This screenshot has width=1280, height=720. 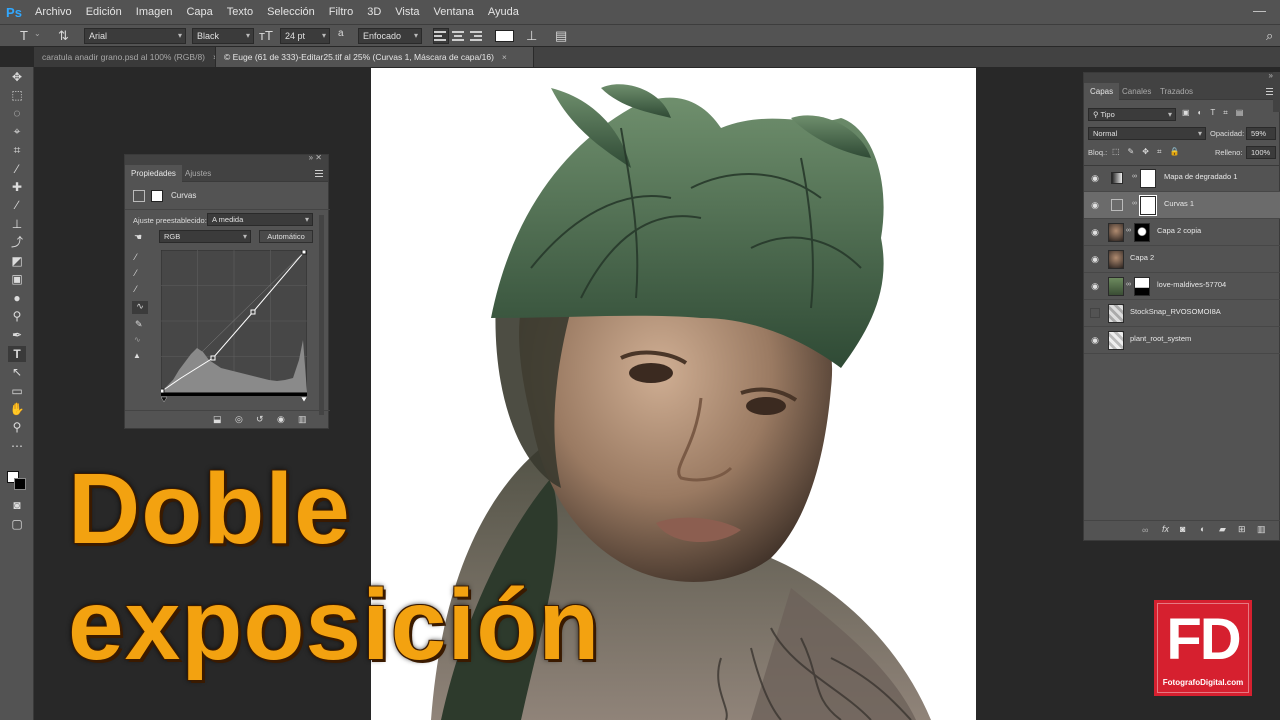 I want to click on lasso-tool-icon: ◌, so click(x=17, y=113).